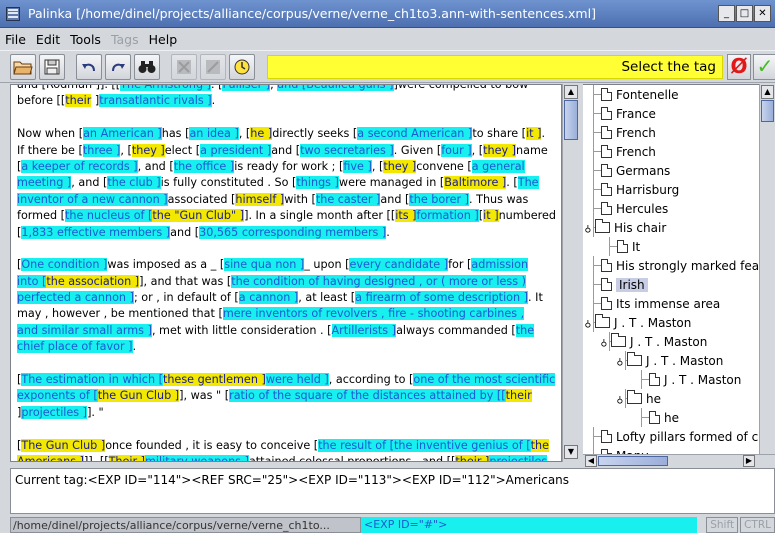 Image resolution: width=775 pixels, height=533 pixels. Describe the element at coordinates (23, 66) in the screenshot. I see `open-button` at that location.